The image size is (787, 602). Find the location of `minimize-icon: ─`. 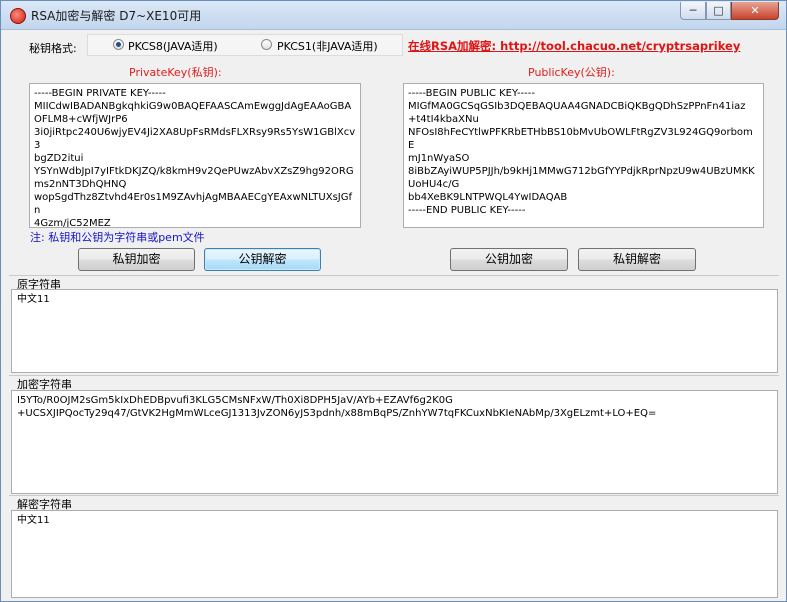

minimize-icon: ─ is located at coordinates (693, 10).